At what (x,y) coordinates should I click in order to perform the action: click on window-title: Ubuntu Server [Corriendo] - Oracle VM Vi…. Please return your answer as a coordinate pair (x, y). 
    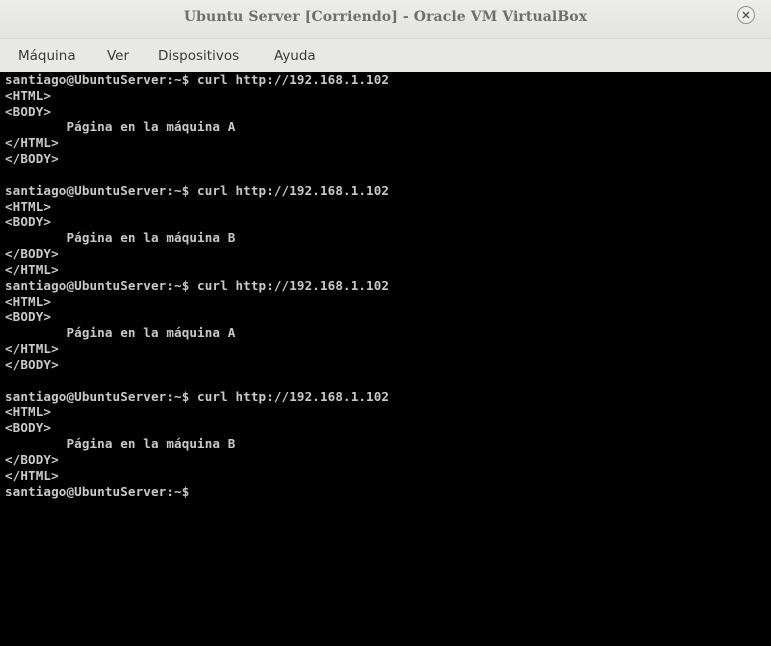
    Looking at the image, I should click on (385, 17).